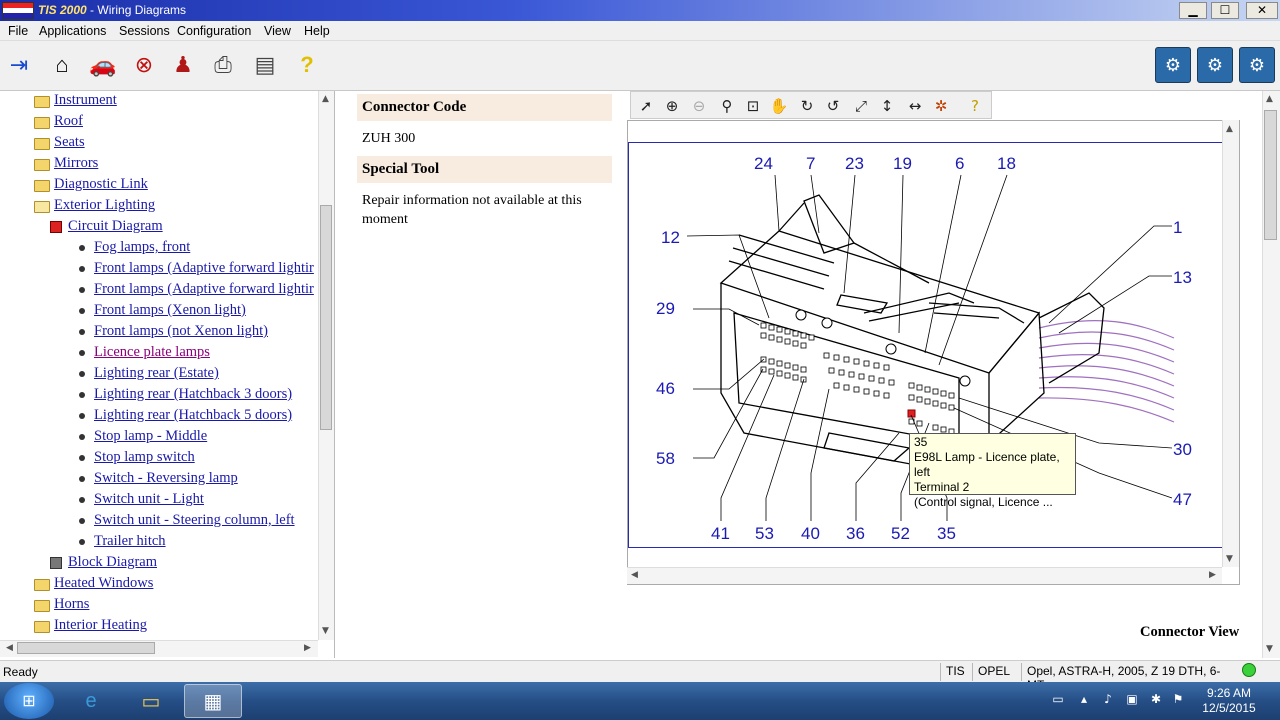  I want to click on tree-folder-horns: Horns, so click(71, 604).